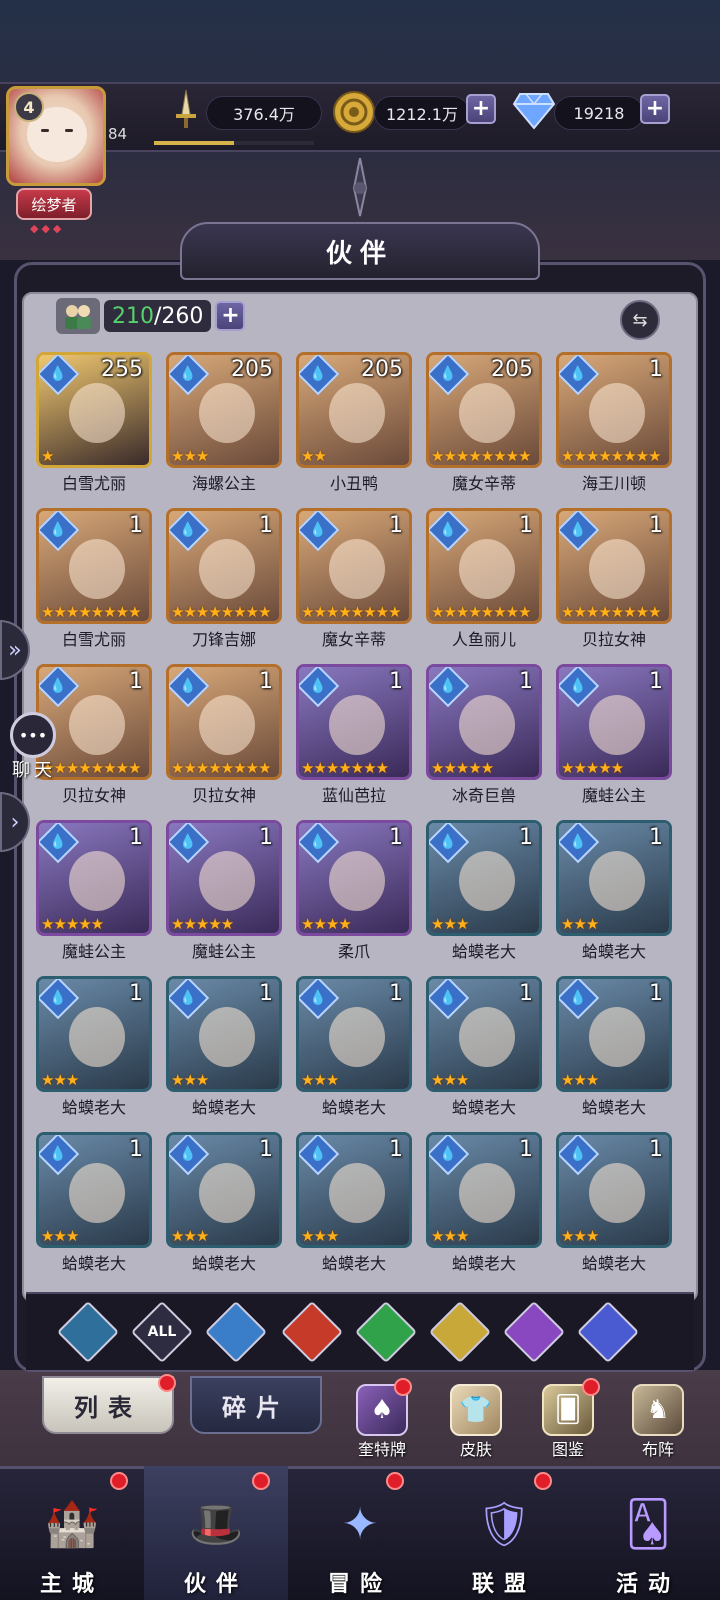 The height and width of the screenshot is (1600, 720). What do you see at coordinates (72, 1524) in the screenshot?
I see `castle-icon: 🏰` at bounding box center [72, 1524].